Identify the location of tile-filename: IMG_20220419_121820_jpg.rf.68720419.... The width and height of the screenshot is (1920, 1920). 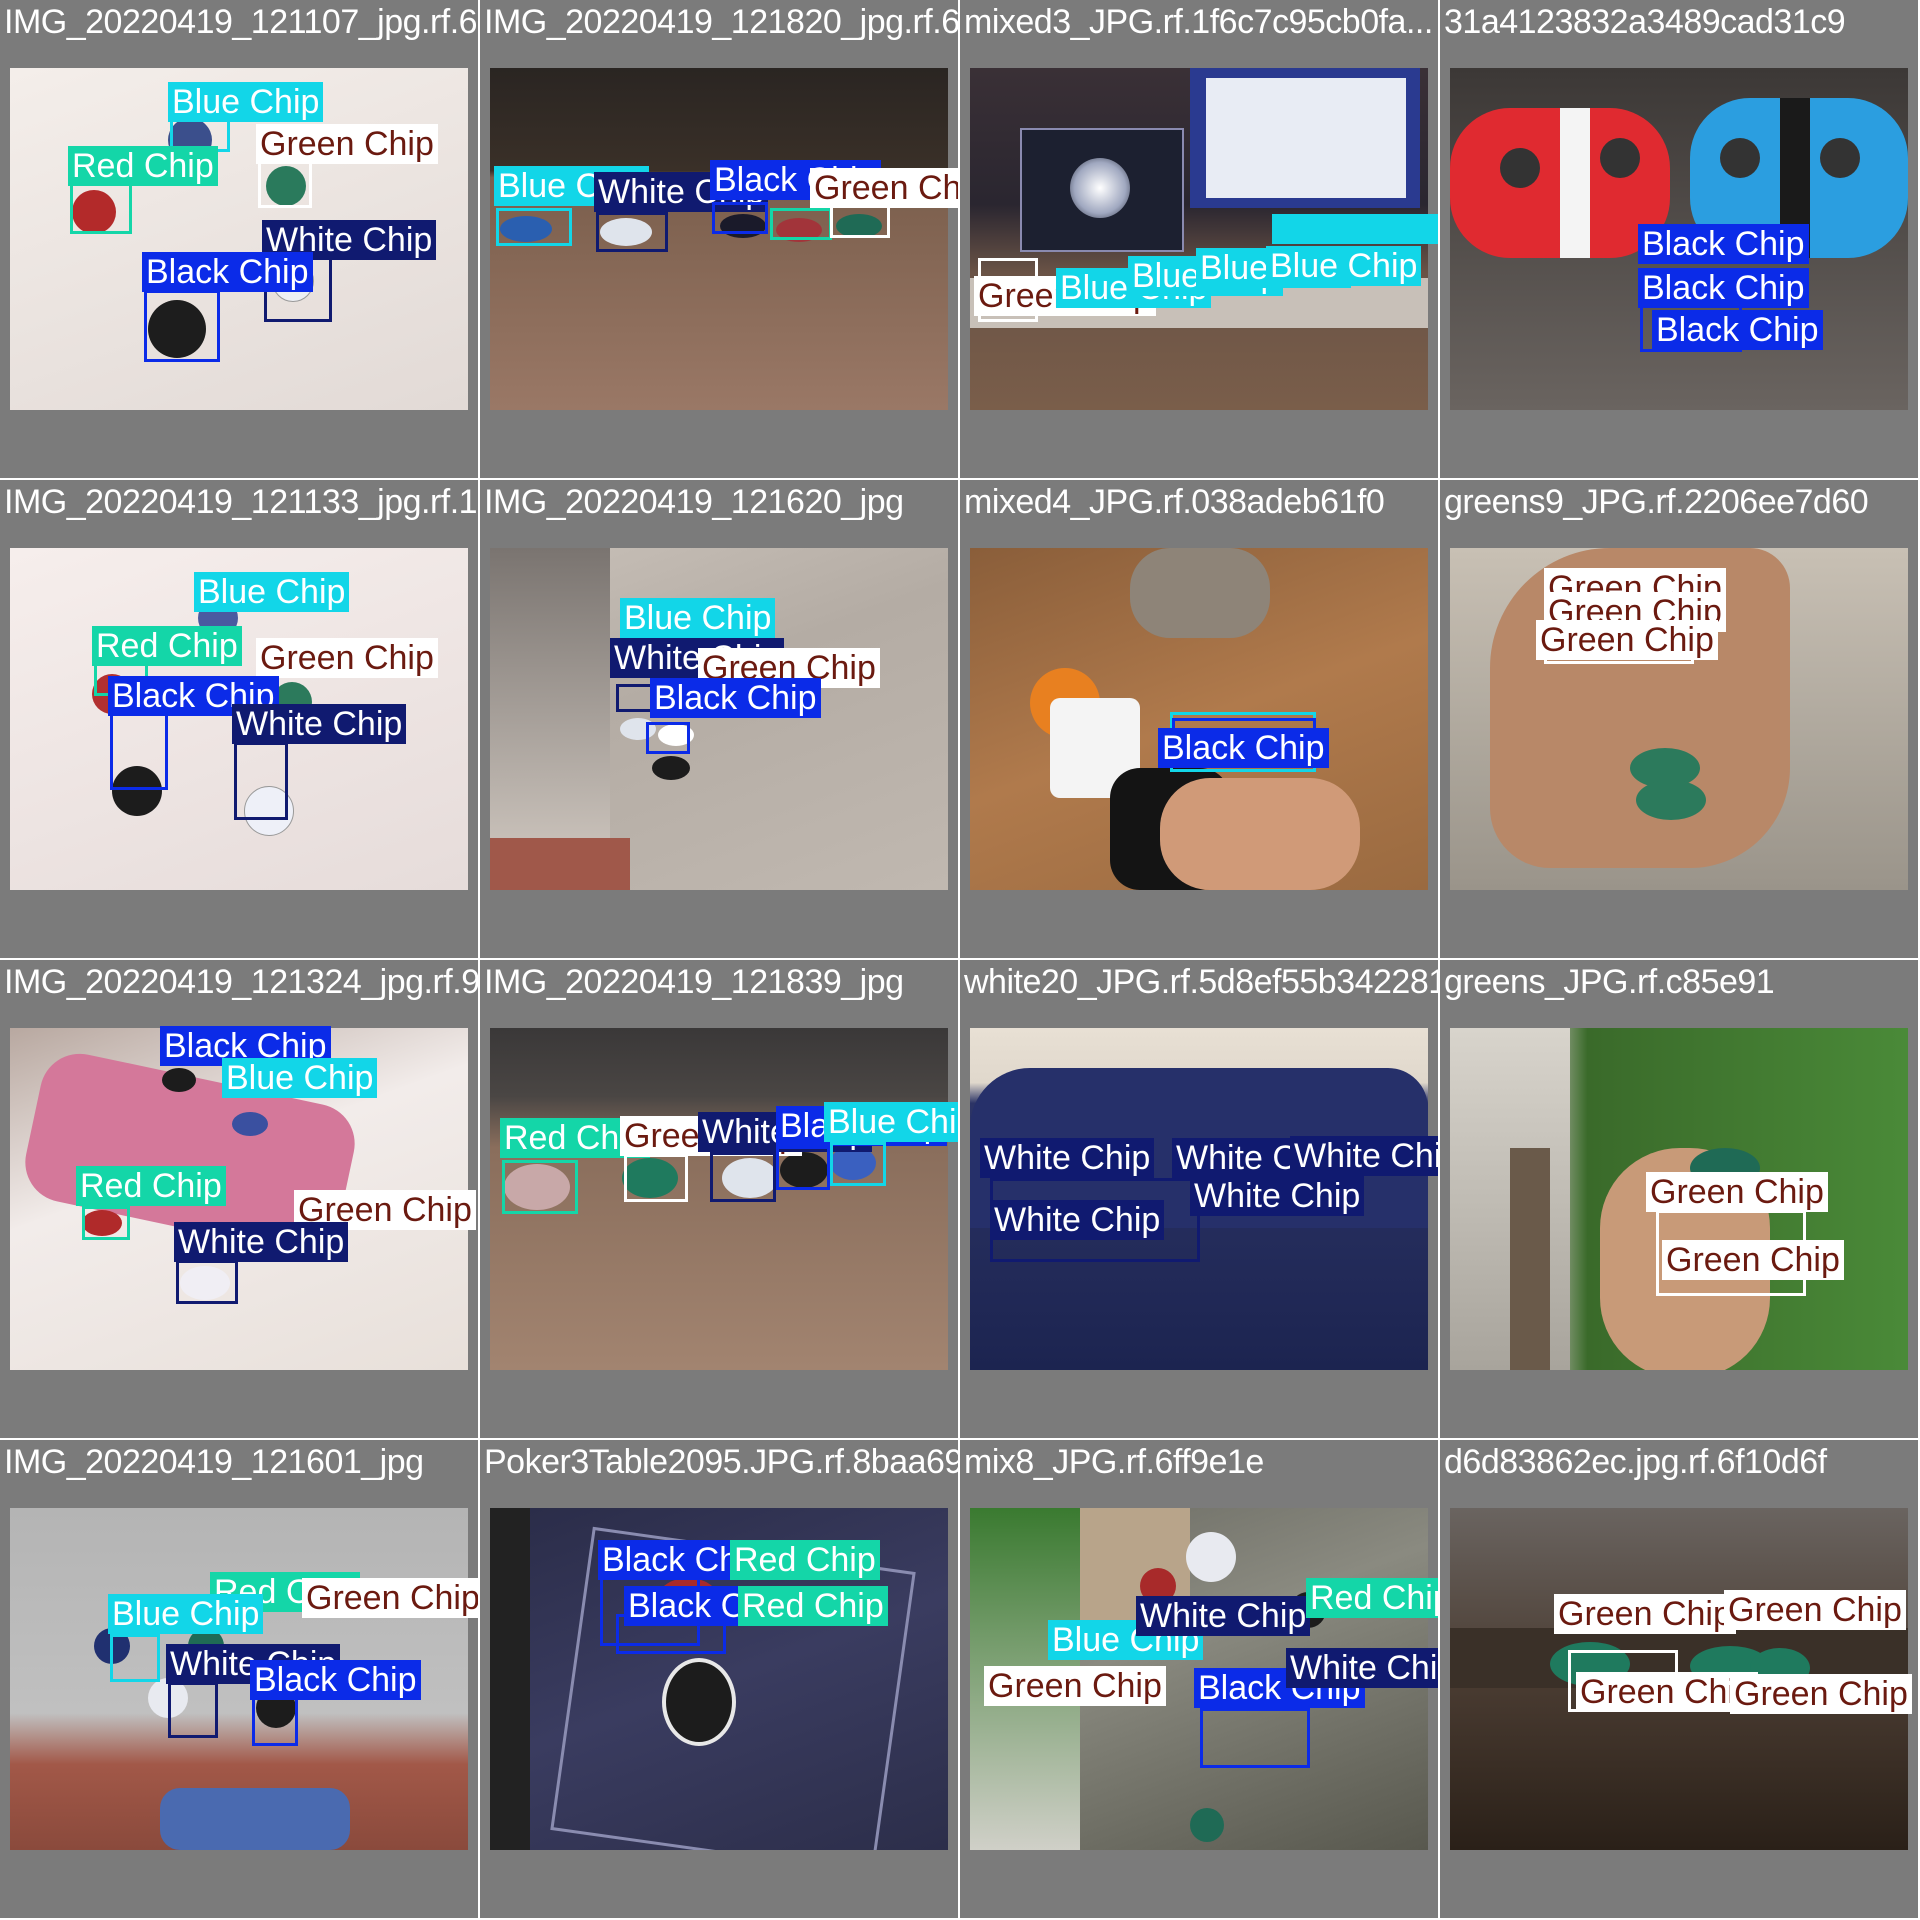
(722, 22).